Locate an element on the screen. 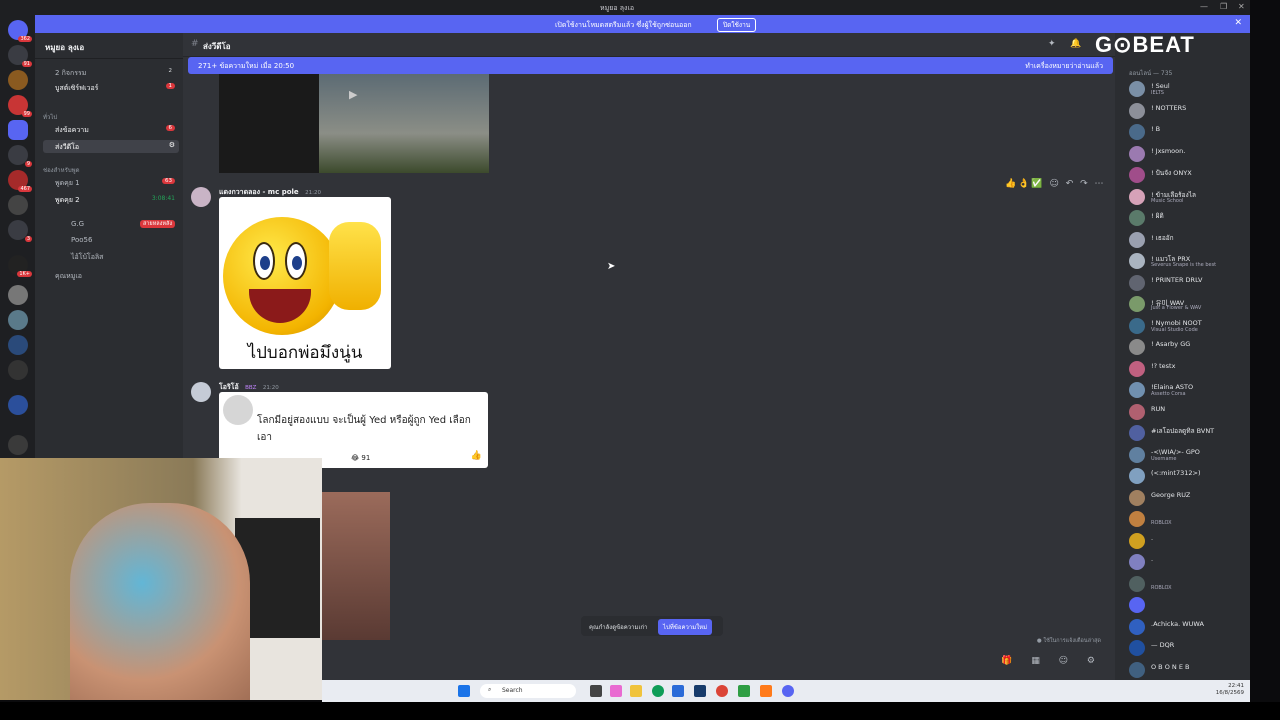 The image size is (1280, 720). banner-close-icon: ✕ is located at coordinates (1238, 23).